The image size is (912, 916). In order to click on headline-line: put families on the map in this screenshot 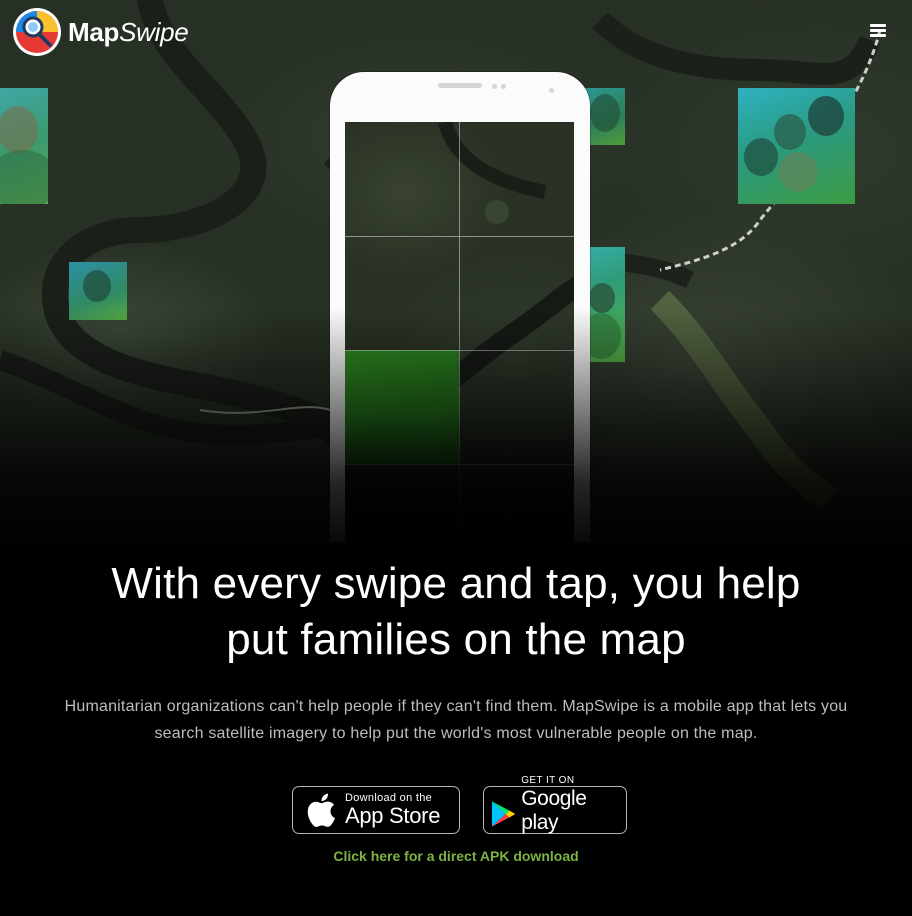, I will do `click(456, 639)`.